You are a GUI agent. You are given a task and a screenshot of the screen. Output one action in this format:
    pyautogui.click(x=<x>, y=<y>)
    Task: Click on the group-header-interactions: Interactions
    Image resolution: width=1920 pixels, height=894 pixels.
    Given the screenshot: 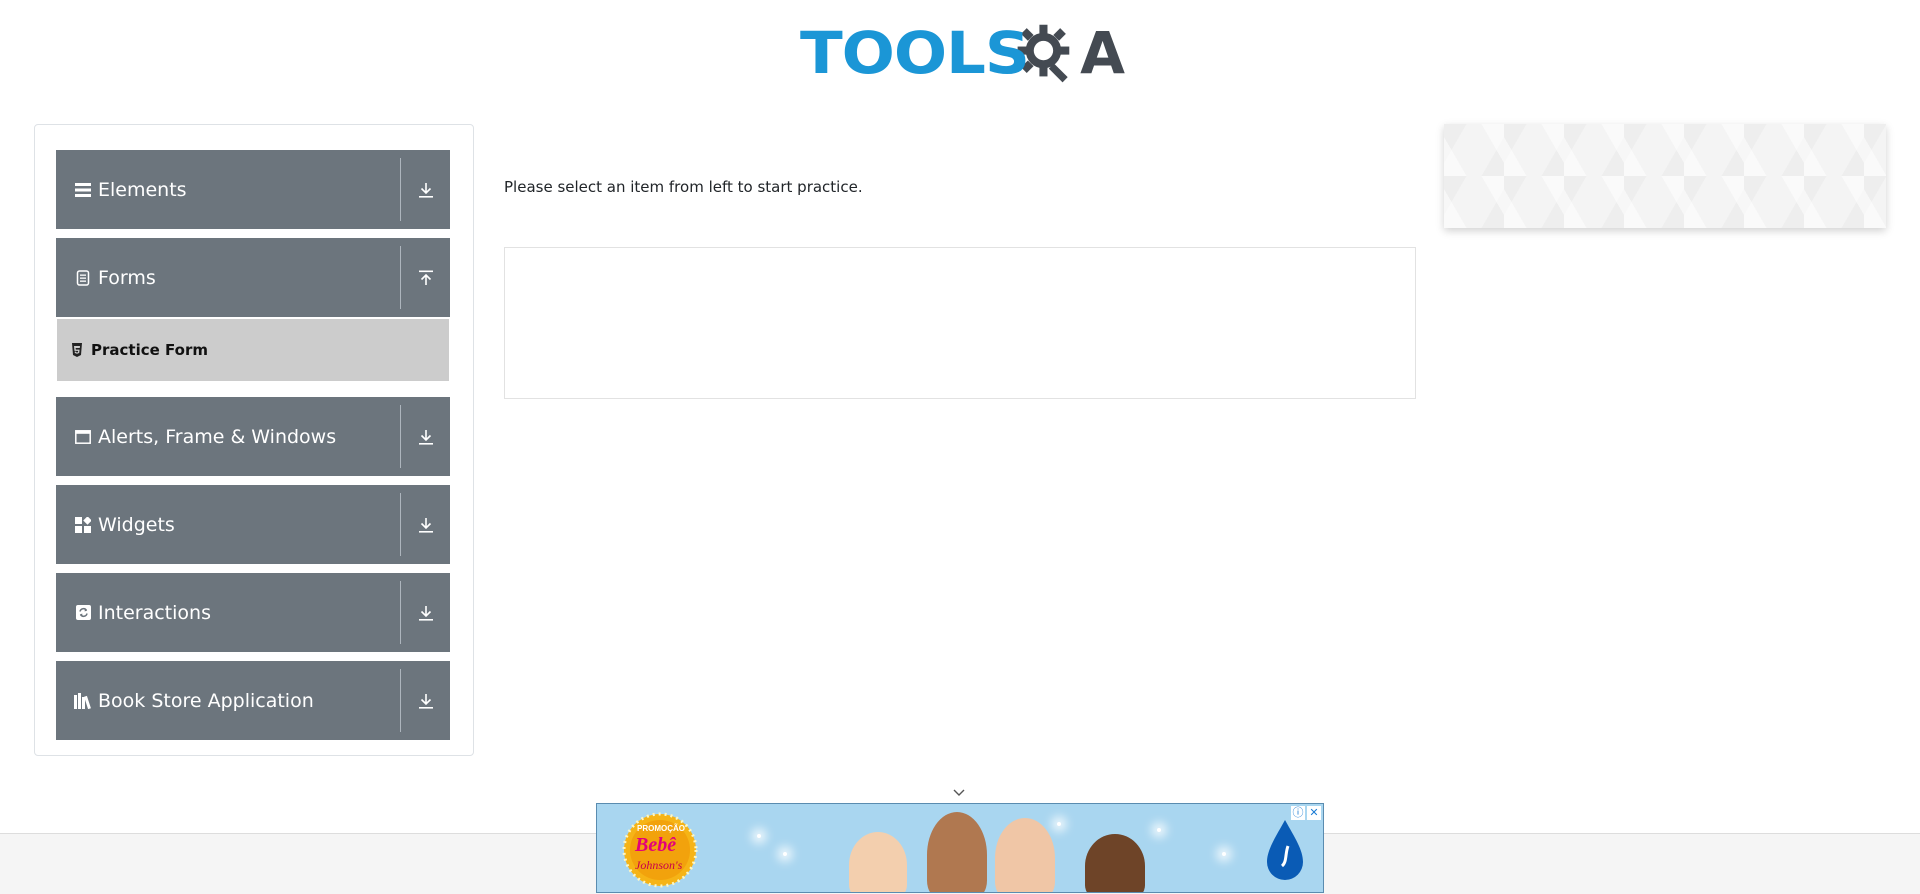 What is the action you would take?
    pyautogui.click(x=253, y=612)
    